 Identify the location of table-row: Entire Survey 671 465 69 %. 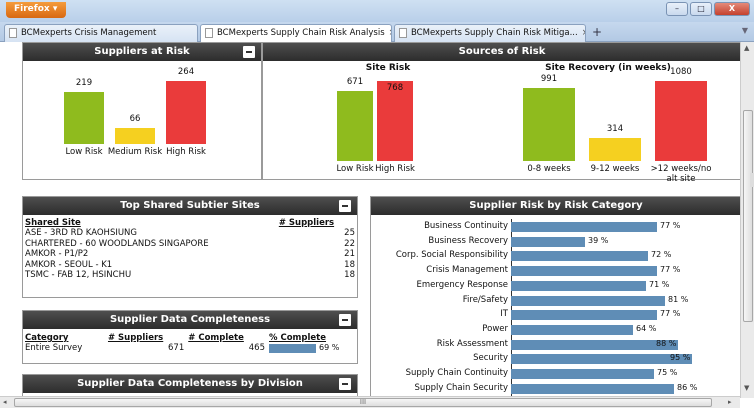
(190, 348).